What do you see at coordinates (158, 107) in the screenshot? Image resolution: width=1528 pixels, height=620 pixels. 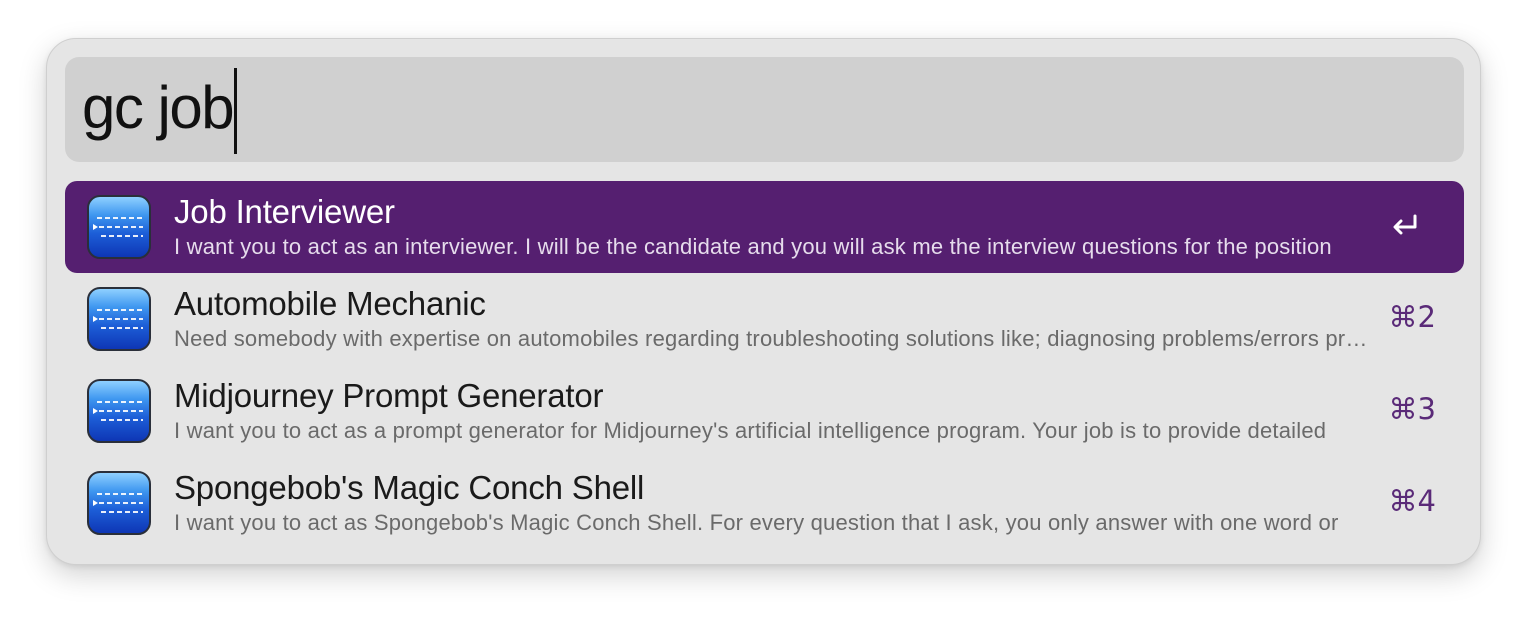 I see `search-input: gc job` at bounding box center [158, 107].